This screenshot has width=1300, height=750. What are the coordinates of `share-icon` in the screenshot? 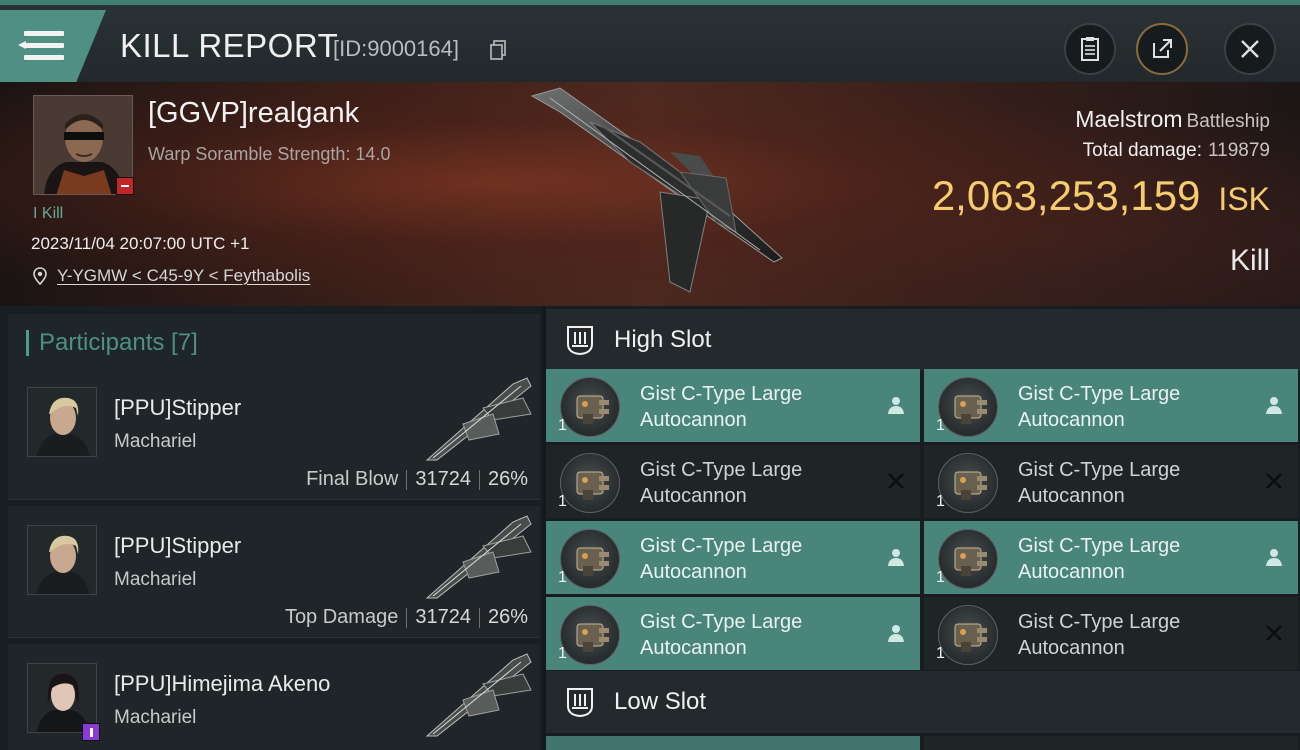 It's located at (1162, 48).